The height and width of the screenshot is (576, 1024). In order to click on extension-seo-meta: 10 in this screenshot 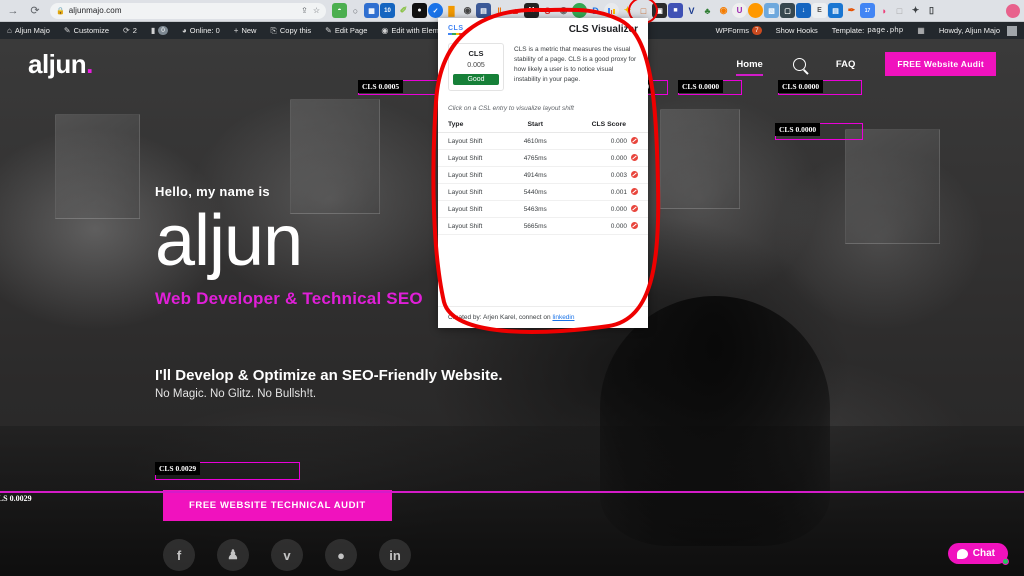, I will do `click(387, 10)`.